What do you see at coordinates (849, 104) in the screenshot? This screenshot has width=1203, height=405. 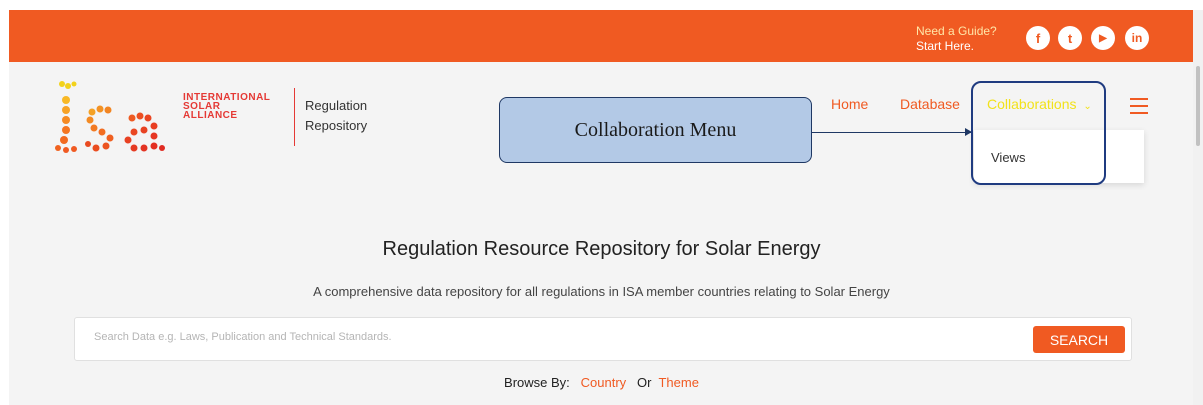 I see `nav-home: Home` at bounding box center [849, 104].